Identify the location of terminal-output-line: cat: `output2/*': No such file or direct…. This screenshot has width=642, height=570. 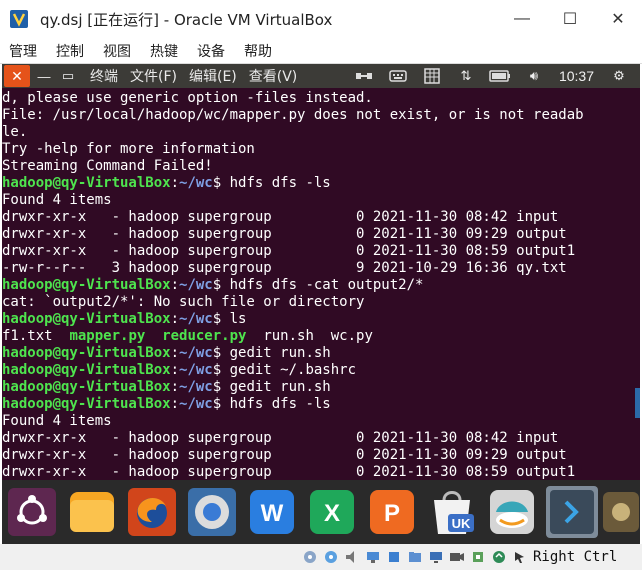
(183, 302).